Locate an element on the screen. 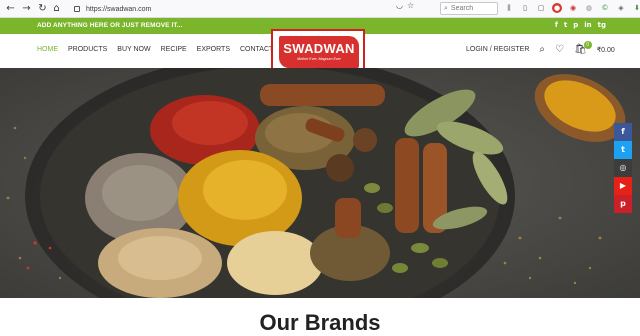 The height and width of the screenshot is (336, 640). address-bar: https://swadwan.com is located at coordinates (249, 9).